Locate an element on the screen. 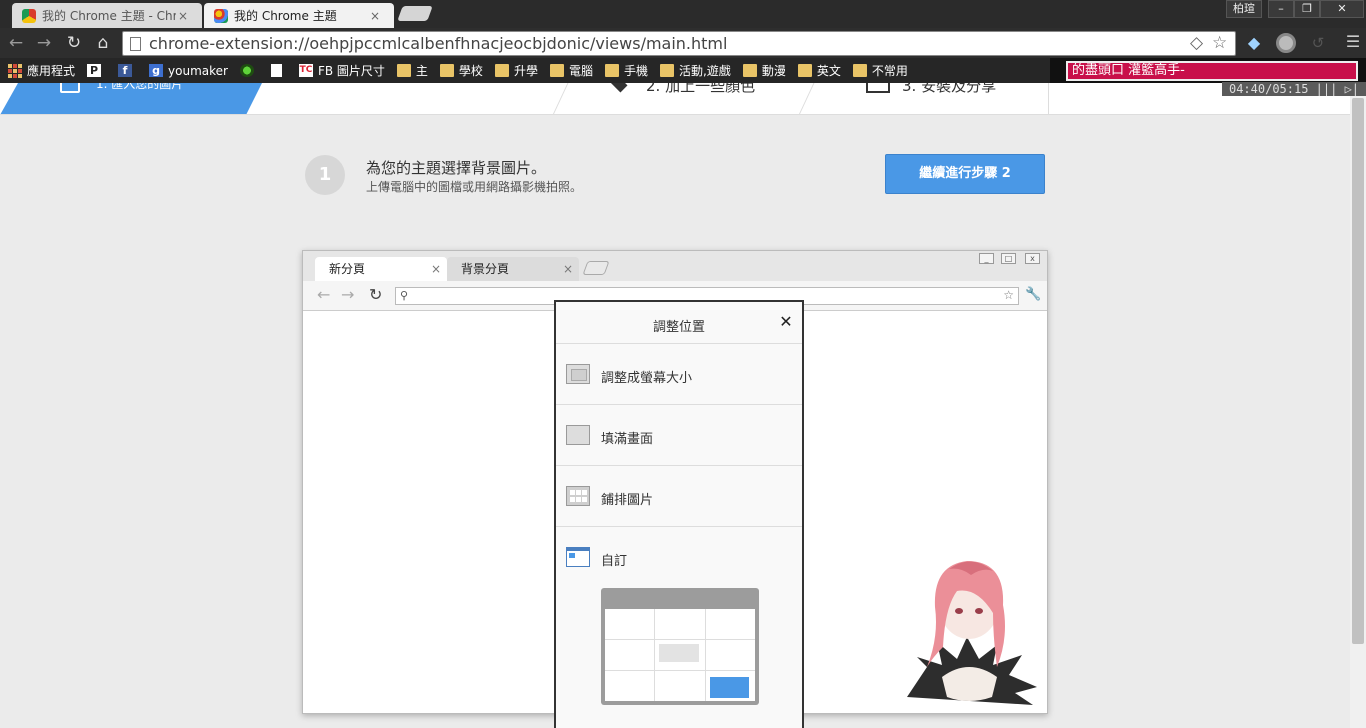 The width and height of the screenshot is (1366, 728). music-clock: 04:40/05:15 ||| ▷| is located at coordinates (1294, 89).